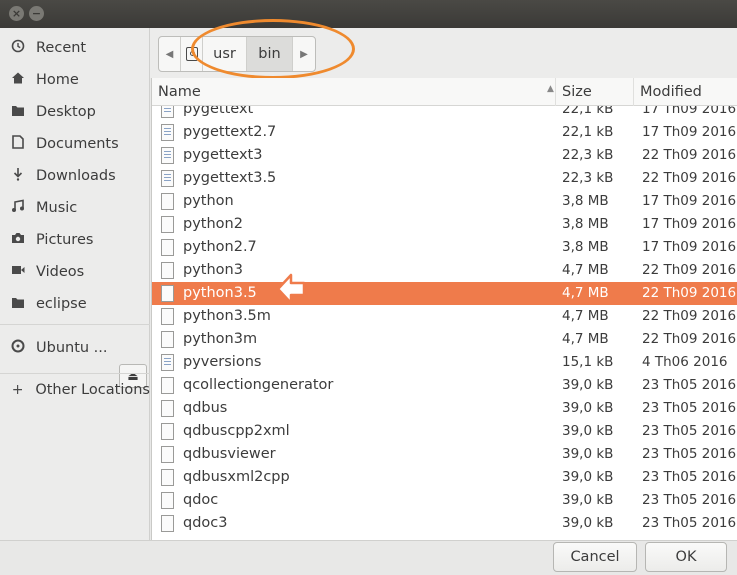 The height and width of the screenshot is (575, 737). I want to click on folder-icon, so click(18, 304).